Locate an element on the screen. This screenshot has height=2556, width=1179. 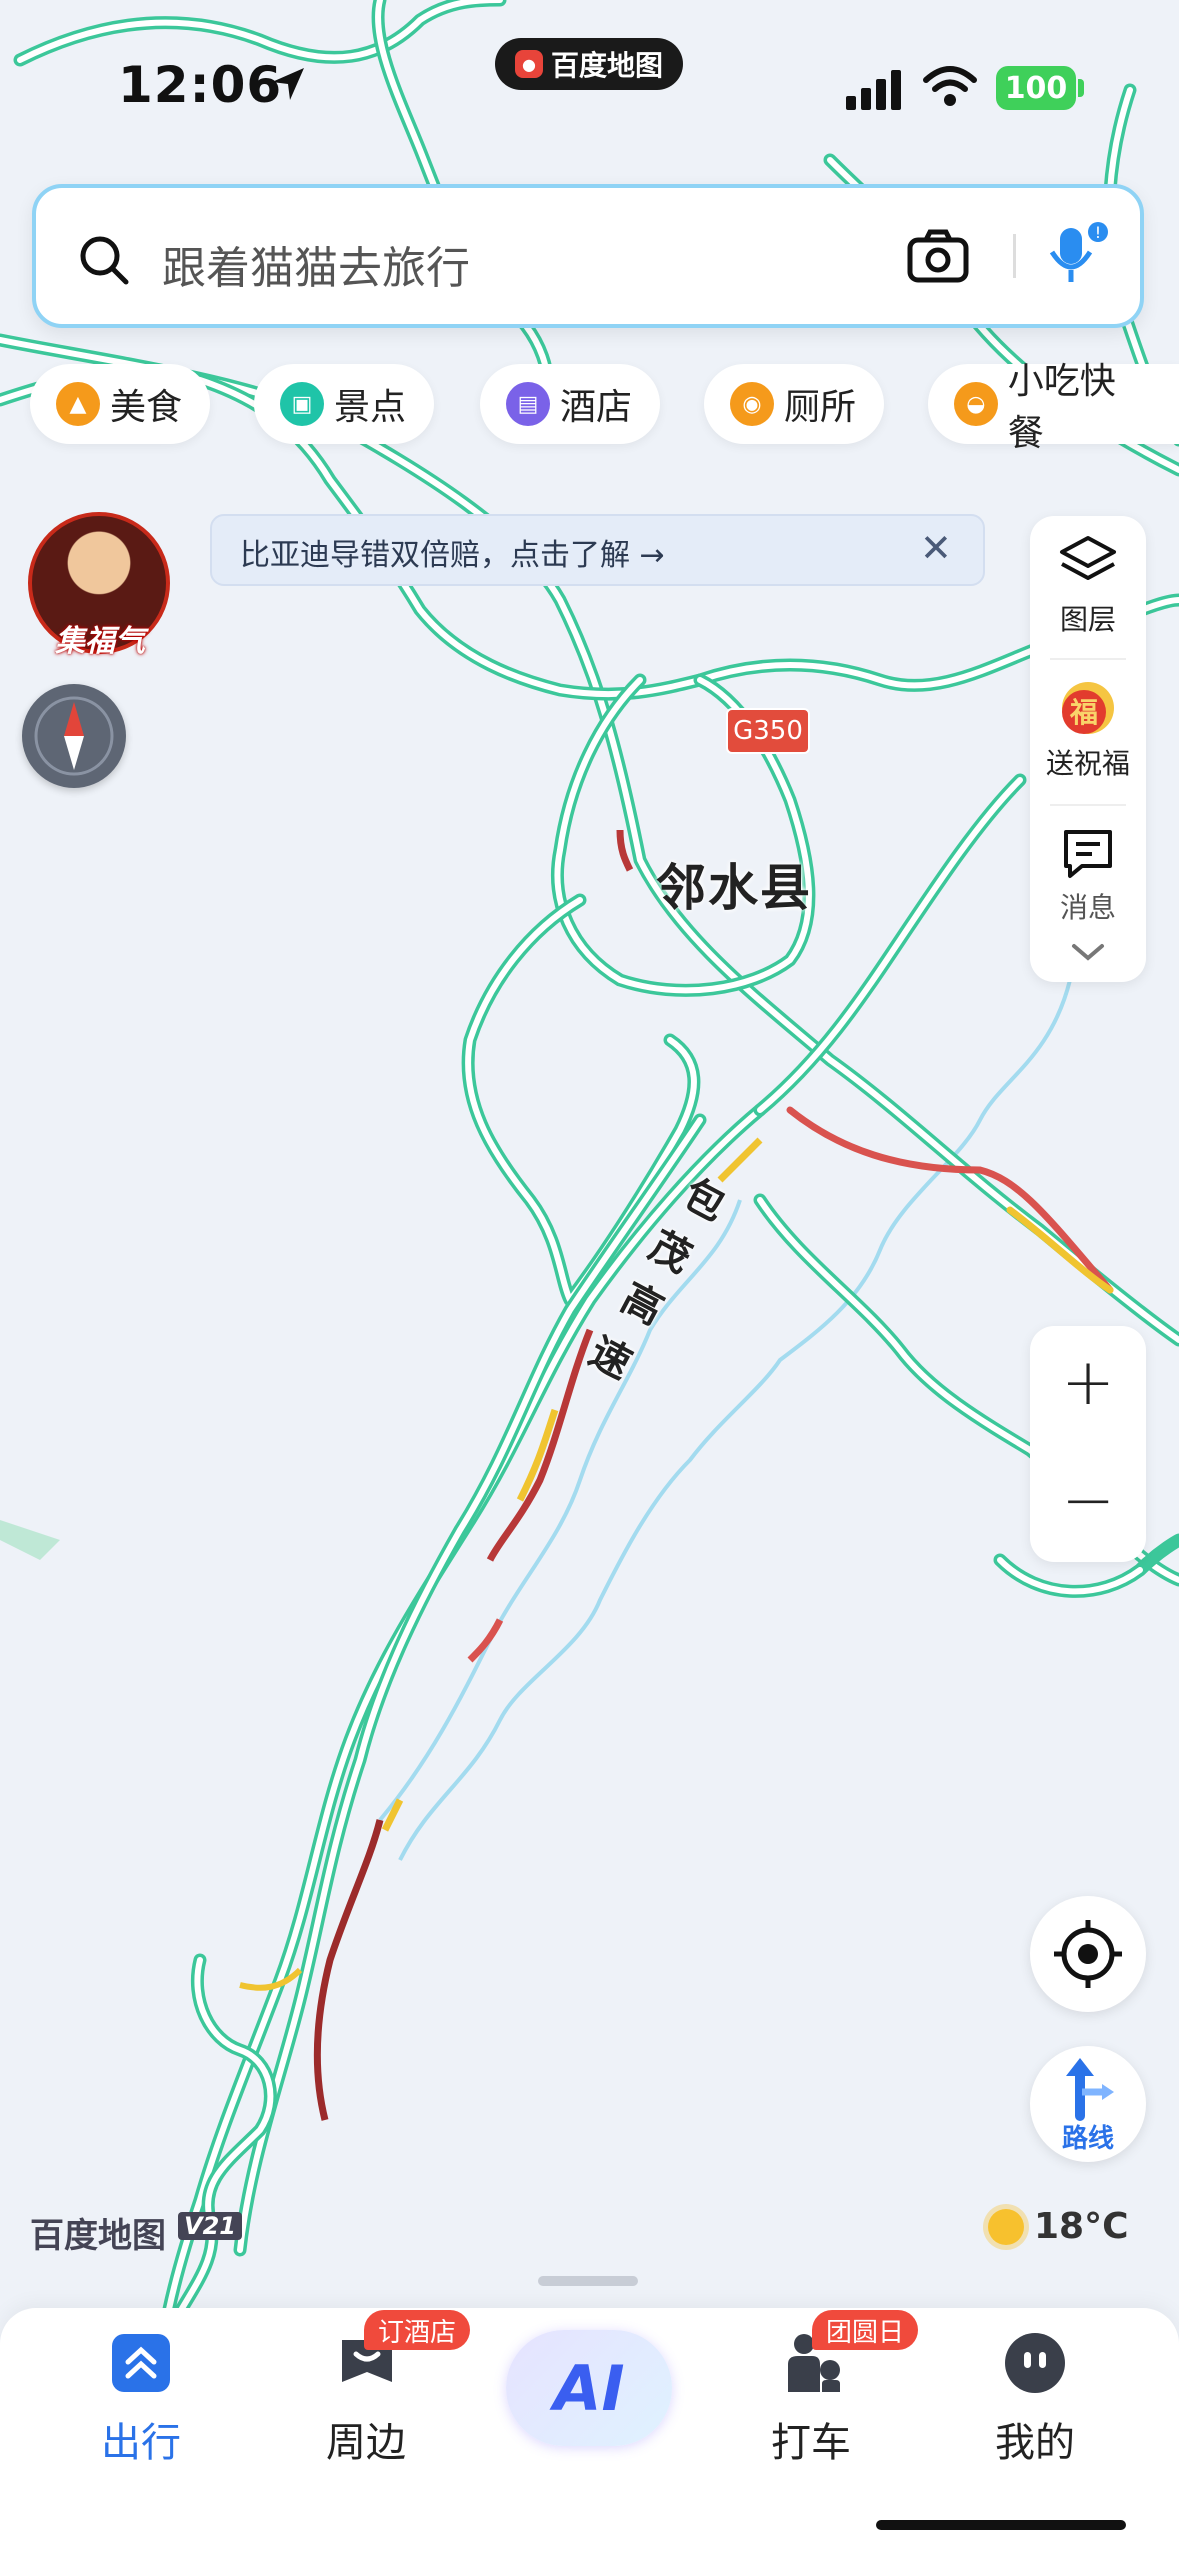
wifi-icon is located at coordinates (950, 88).